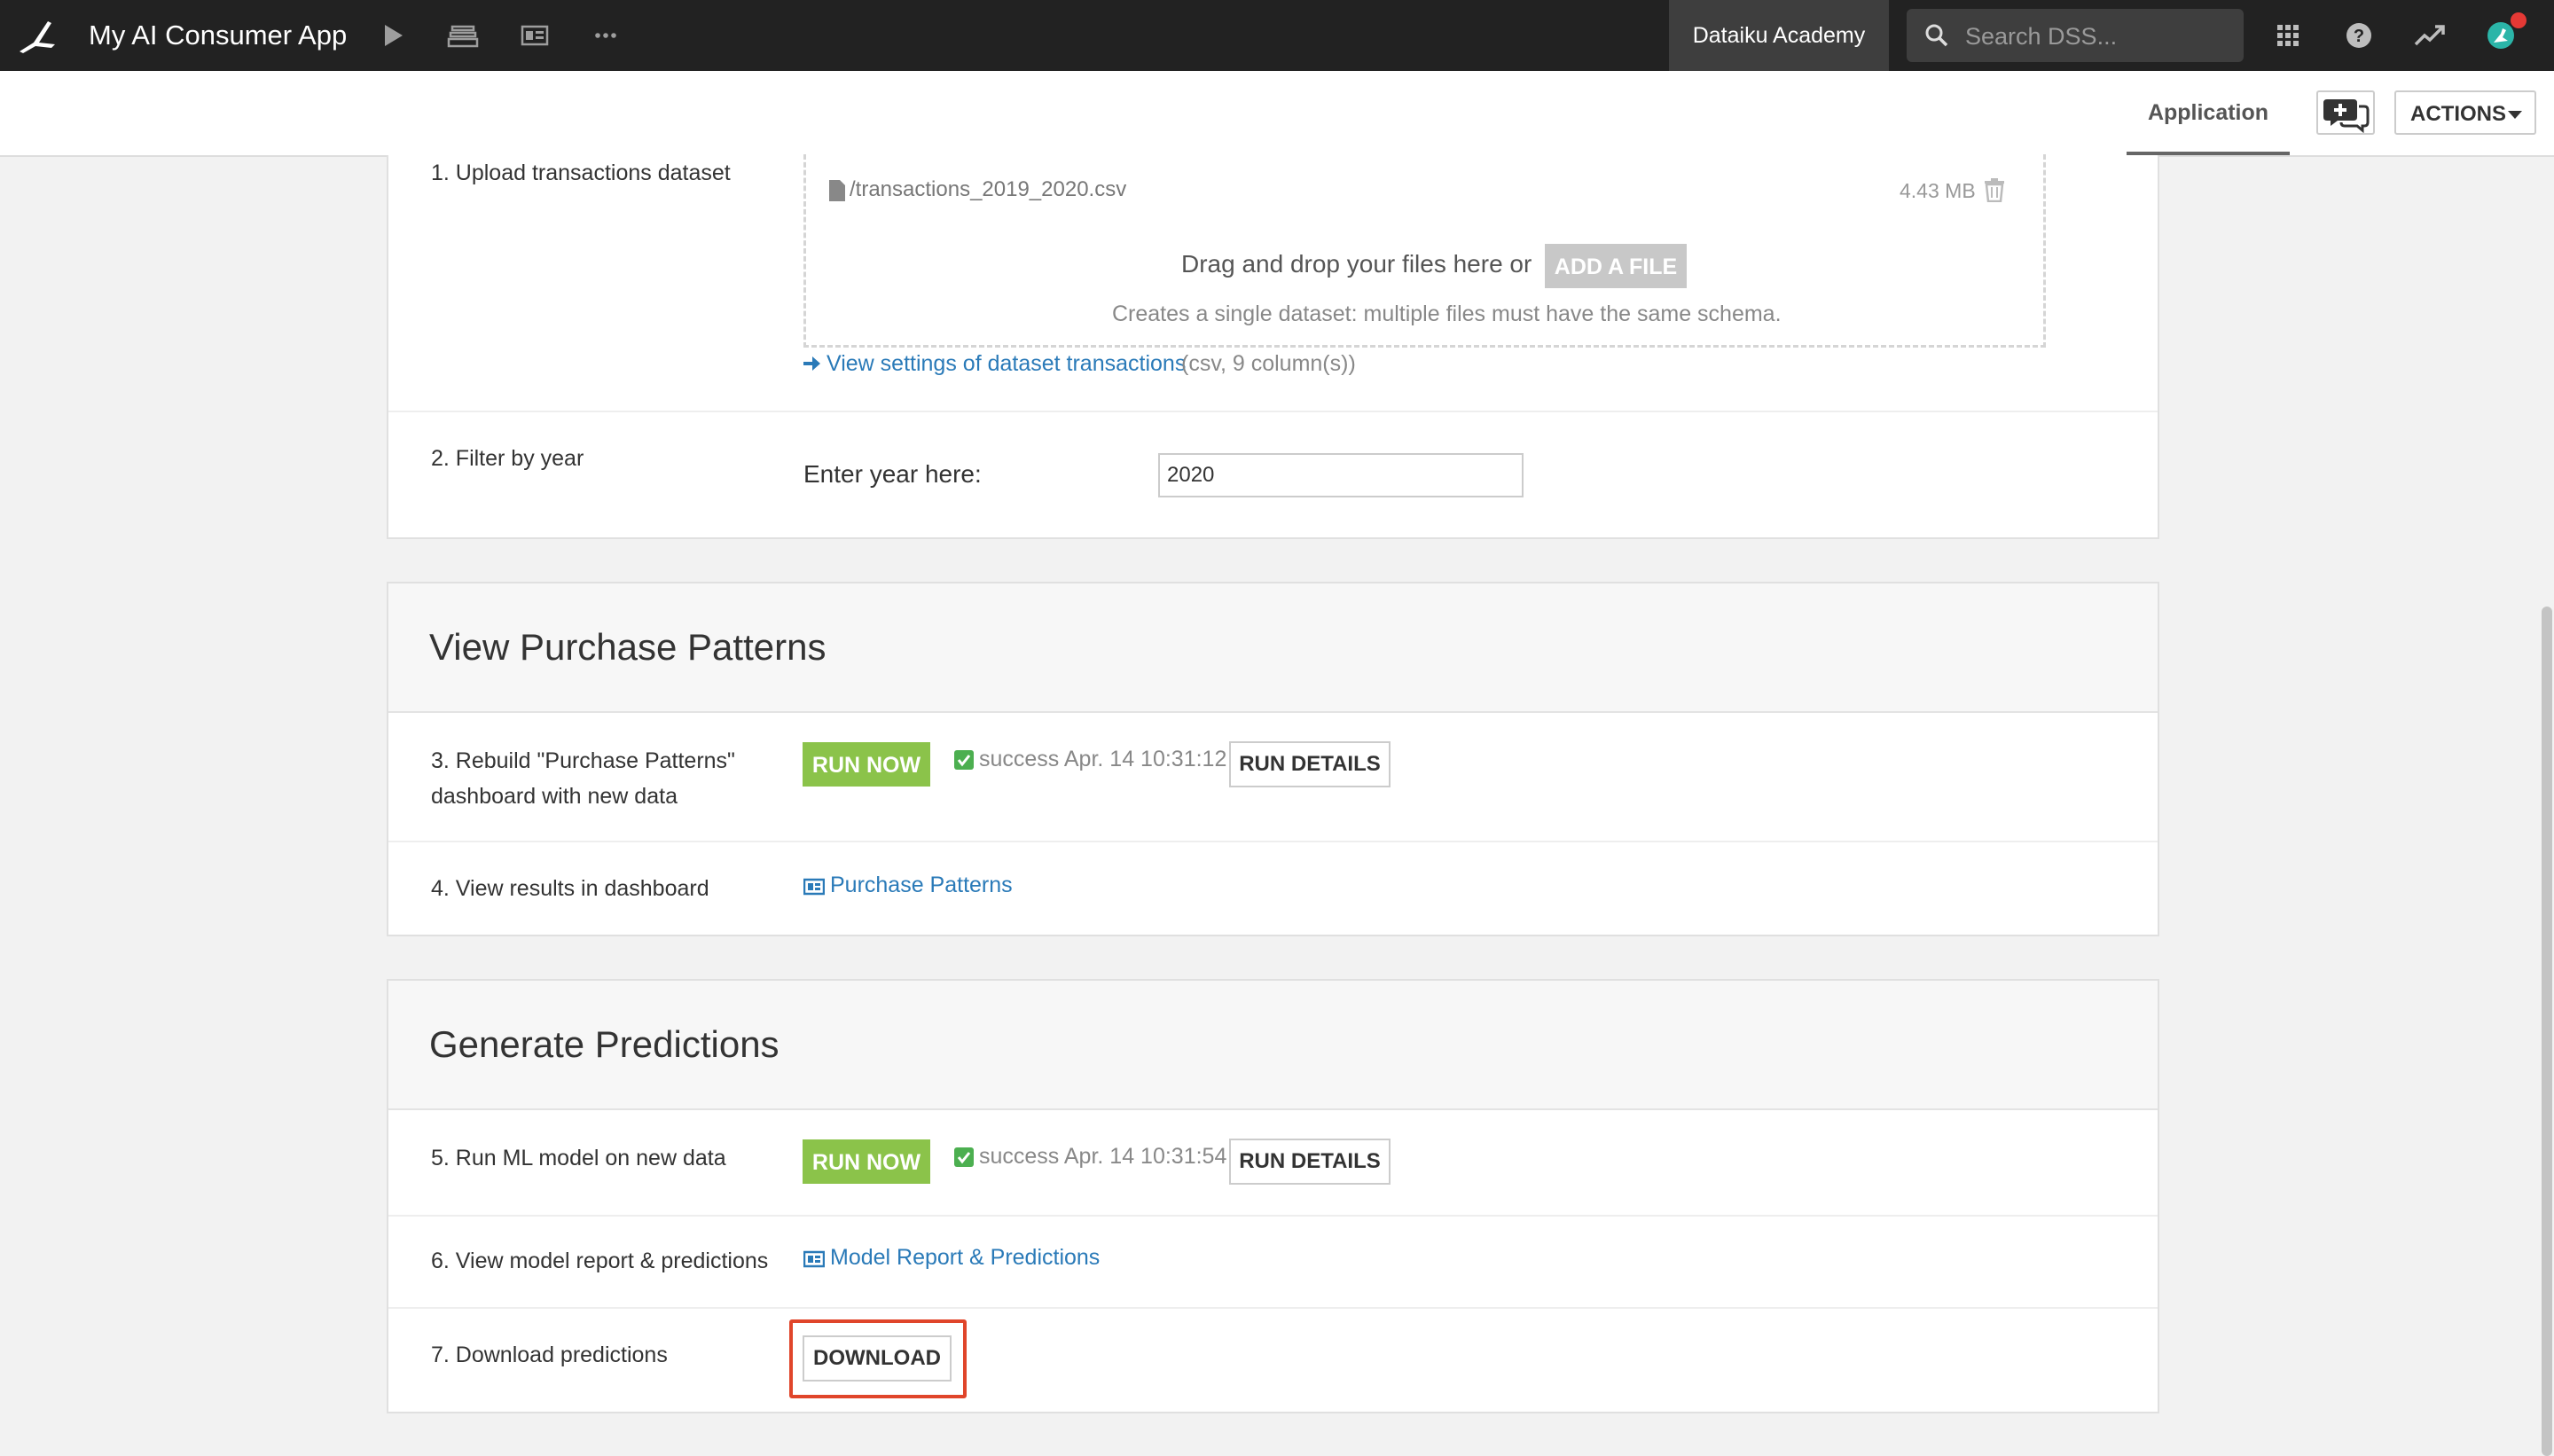 The height and width of the screenshot is (1456, 2554). What do you see at coordinates (1936, 35) in the screenshot?
I see `search-icon` at bounding box center [1936, 35].